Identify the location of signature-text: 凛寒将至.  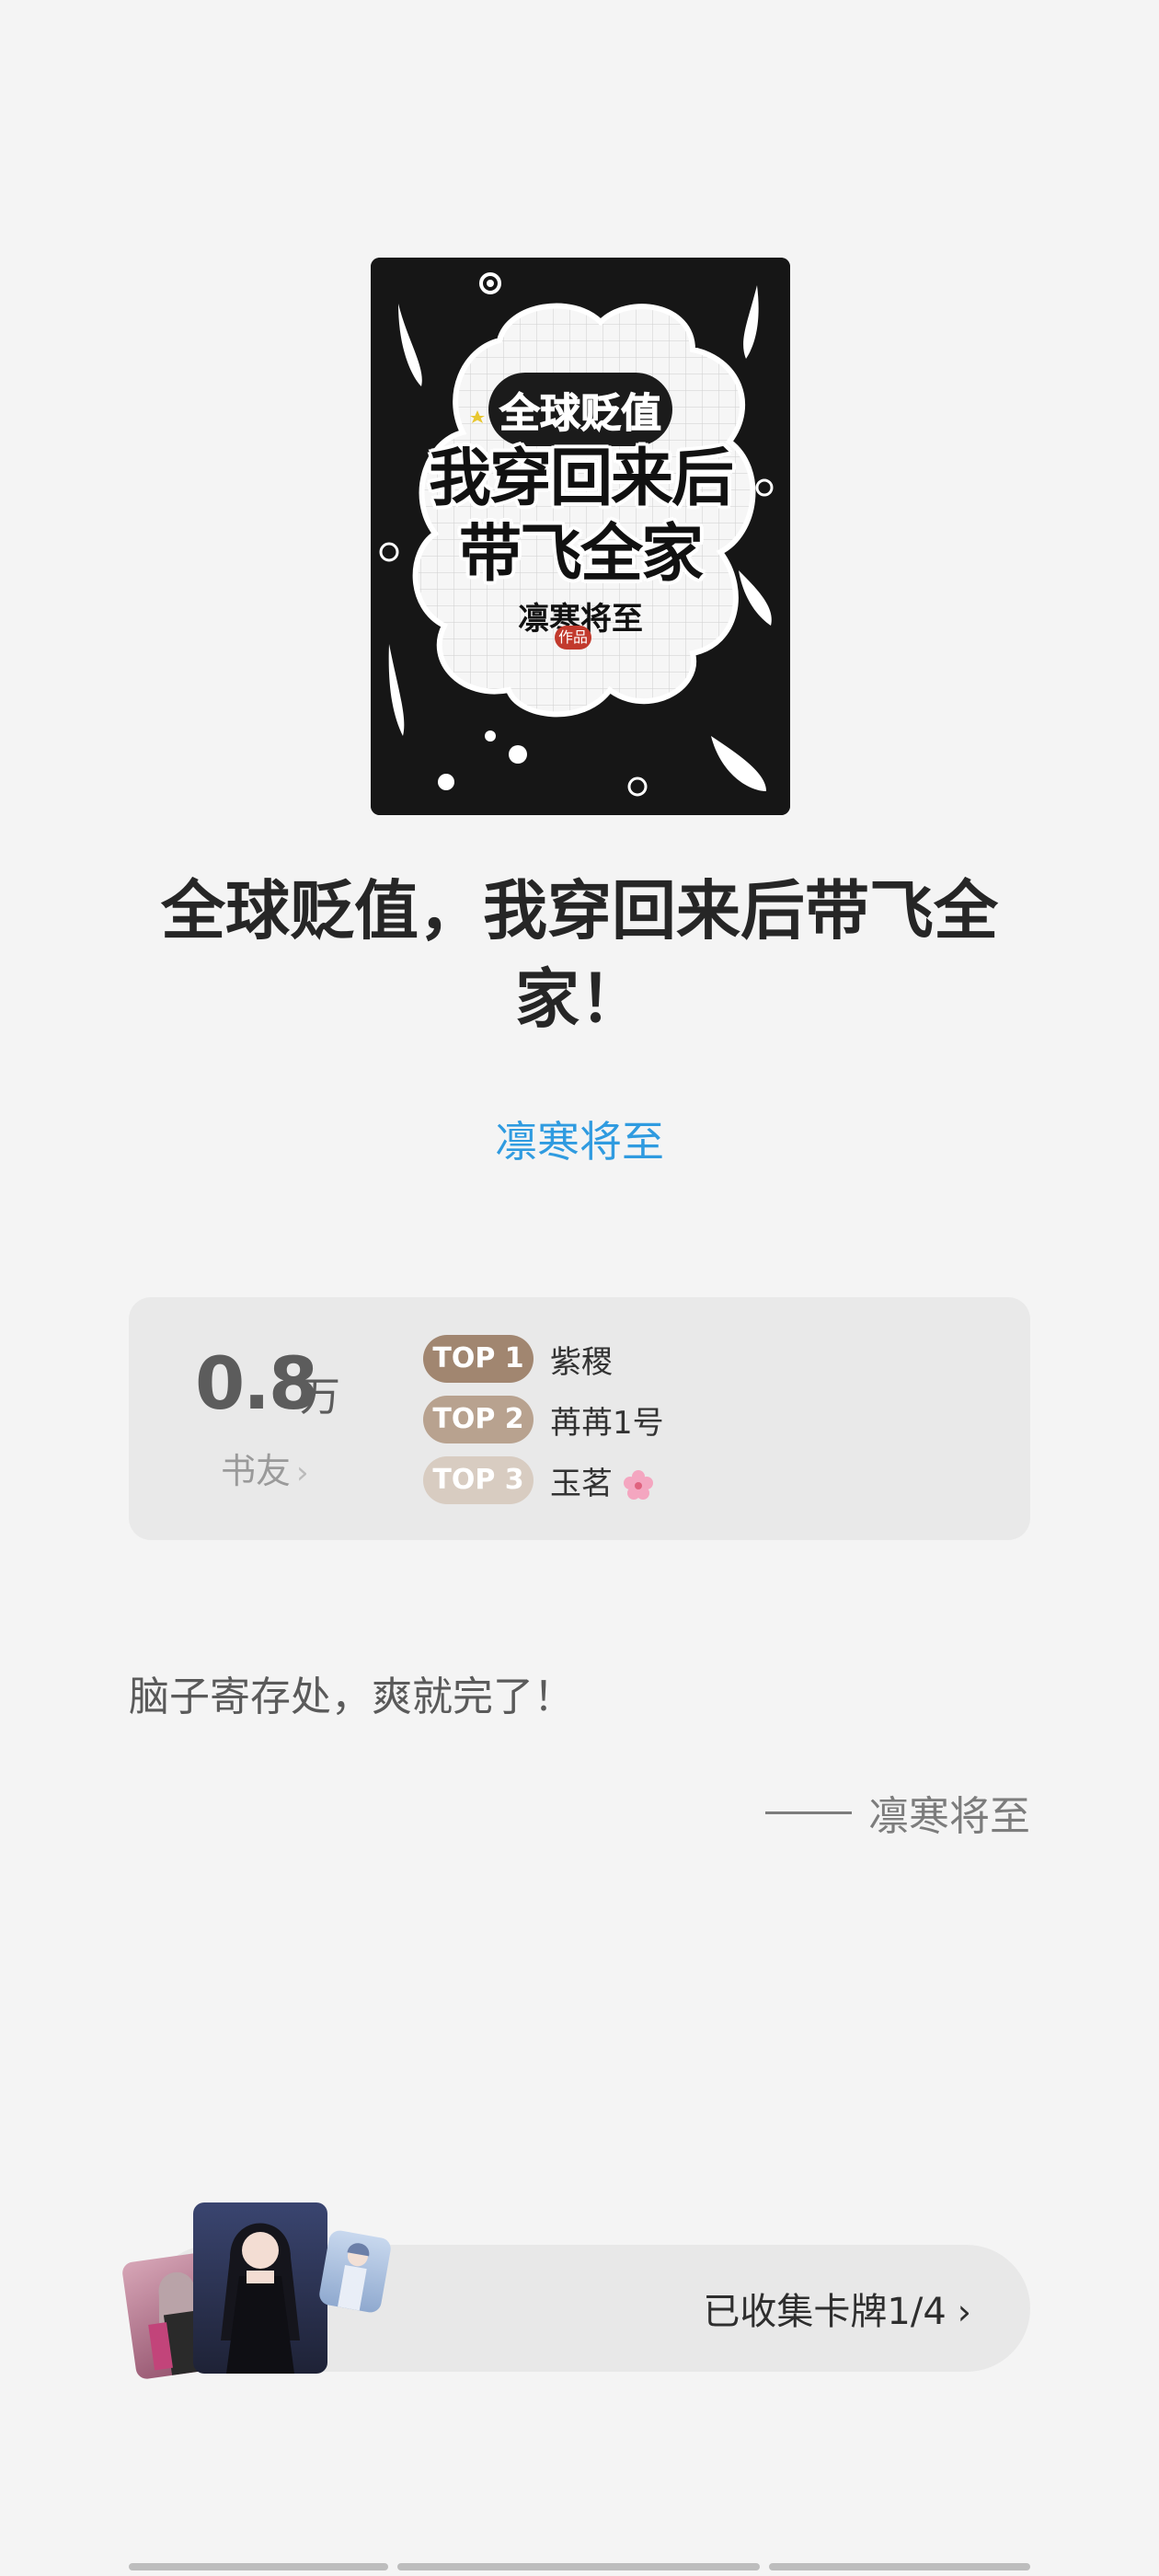
(949, 1816).